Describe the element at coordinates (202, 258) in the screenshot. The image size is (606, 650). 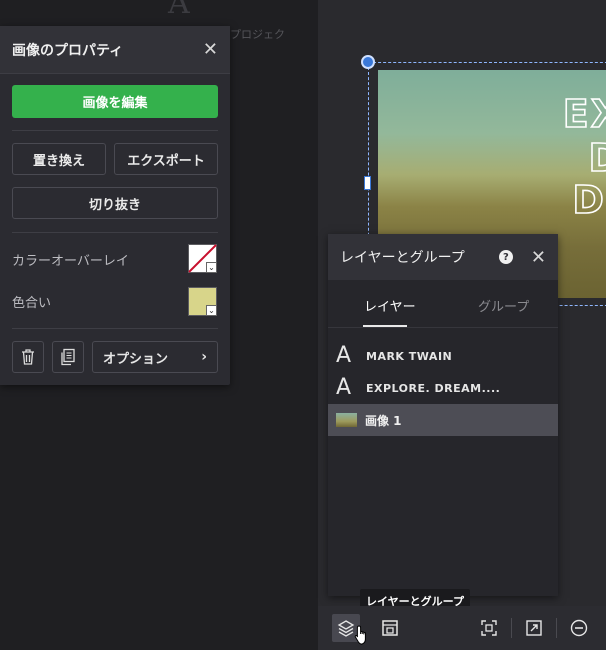
I see `color-overlay-swatch: ⌄` at that location.